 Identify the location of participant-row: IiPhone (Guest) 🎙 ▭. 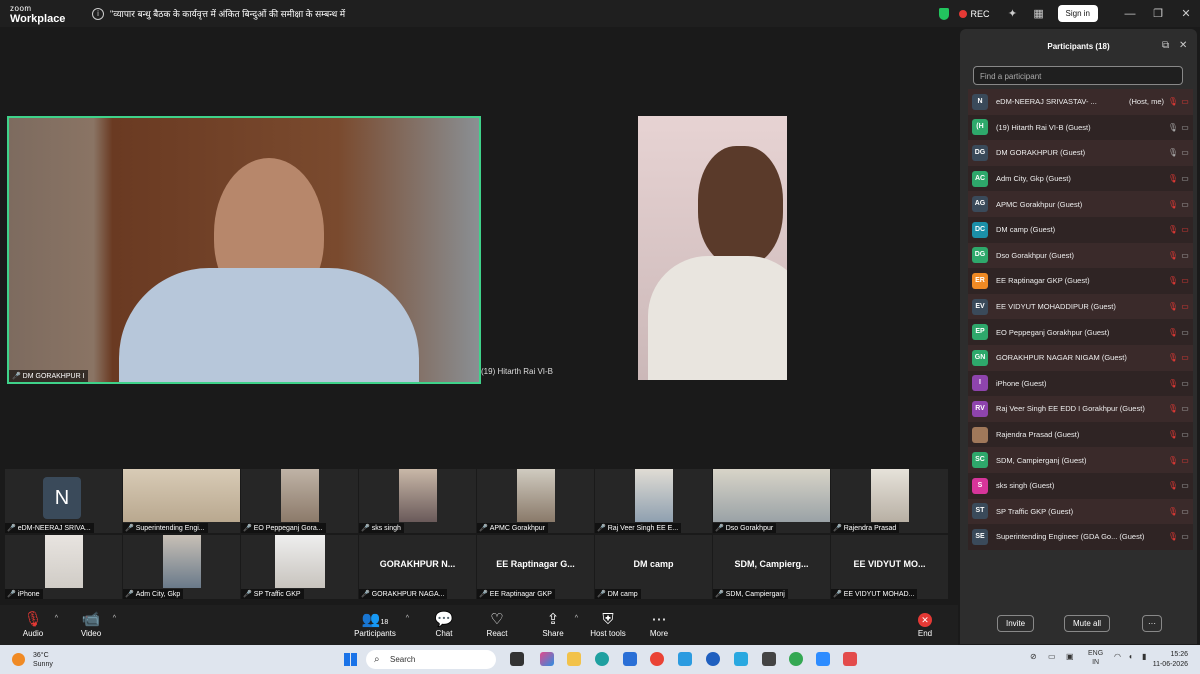
(1080, 383).